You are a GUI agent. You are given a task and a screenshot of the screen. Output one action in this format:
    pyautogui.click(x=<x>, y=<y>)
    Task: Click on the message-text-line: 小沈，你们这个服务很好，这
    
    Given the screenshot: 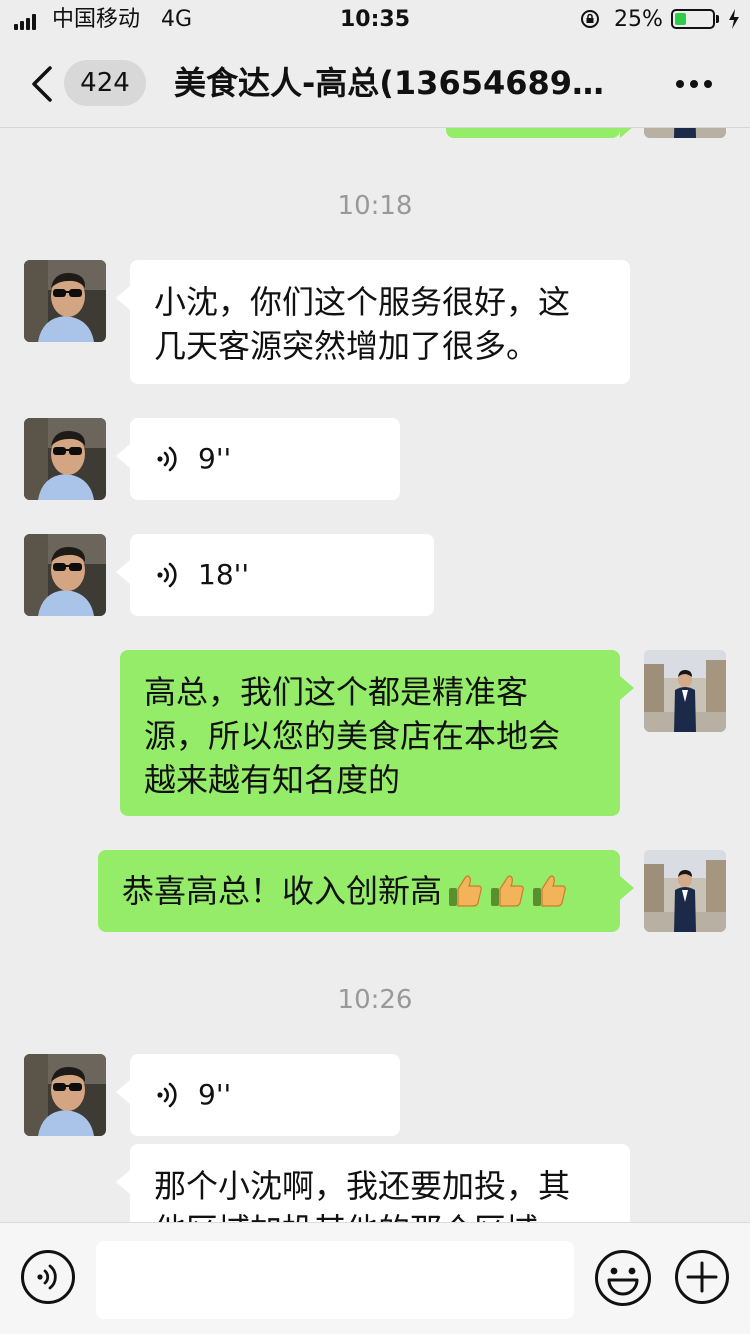 What is the action you would take?
    pyautogui.click(x=362, y=302)
    